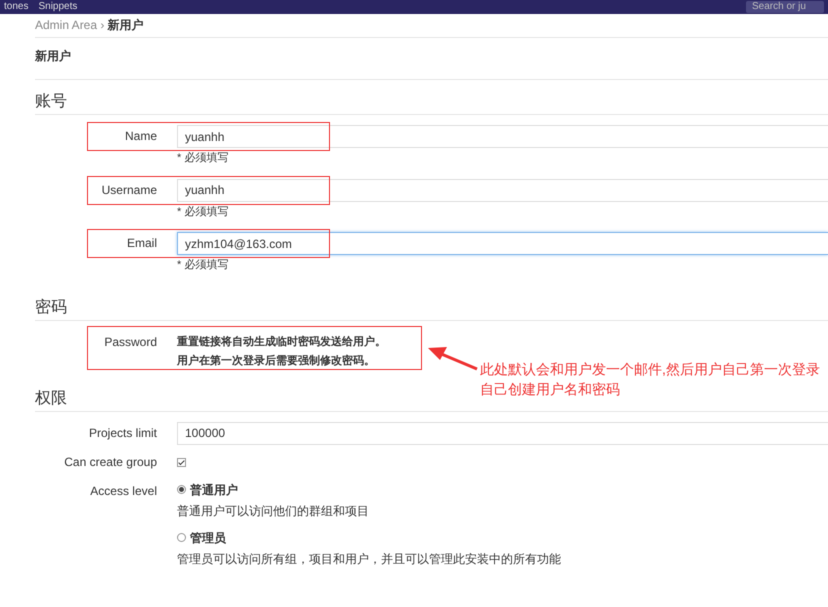  What do you see at coordinates (650, 379) in the screenshot?
I see `annotation-text: 此处默认会和用户发一个邮件,然后用户自己第一次登录自己创建用户名和密码` at bounding box center [650, 379].